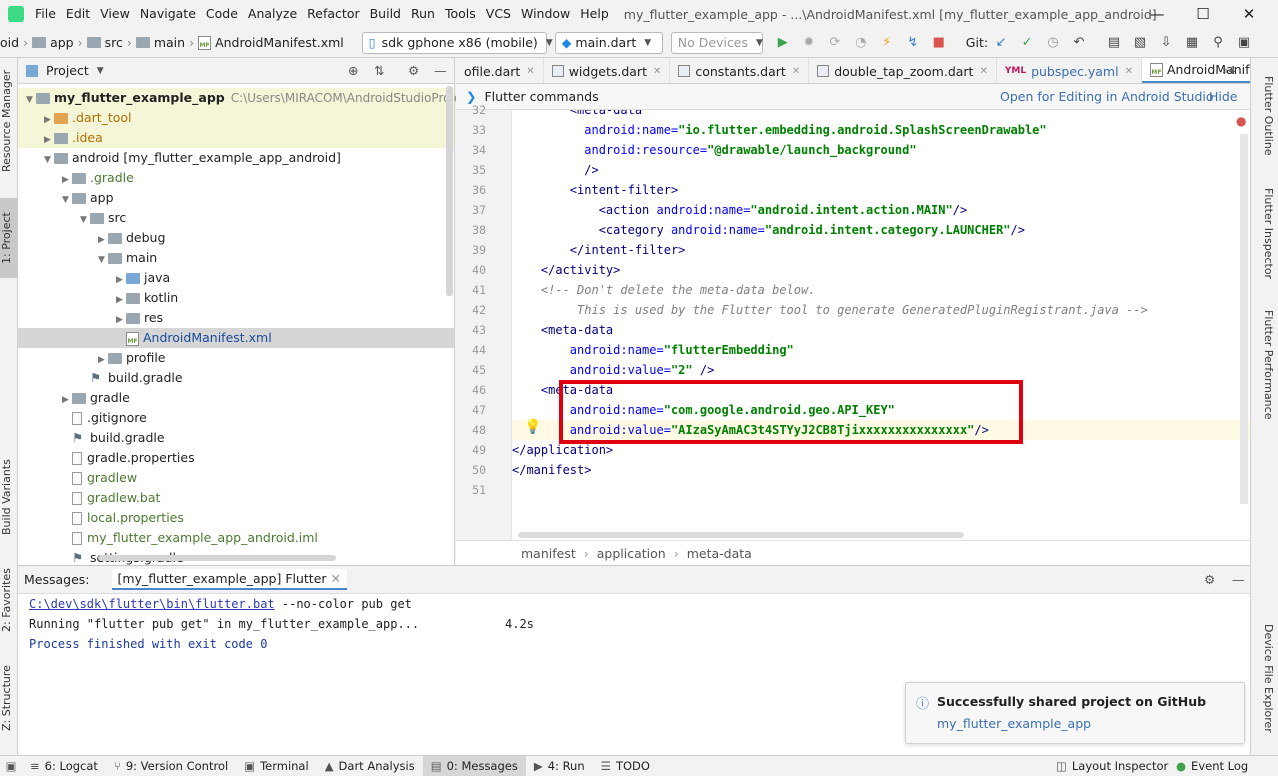  What do you see at coordinates (171, 766) in the screenshot?
I see `status-tool-button: ⑂ 9: Version Control` at bounding box center [171, 766].